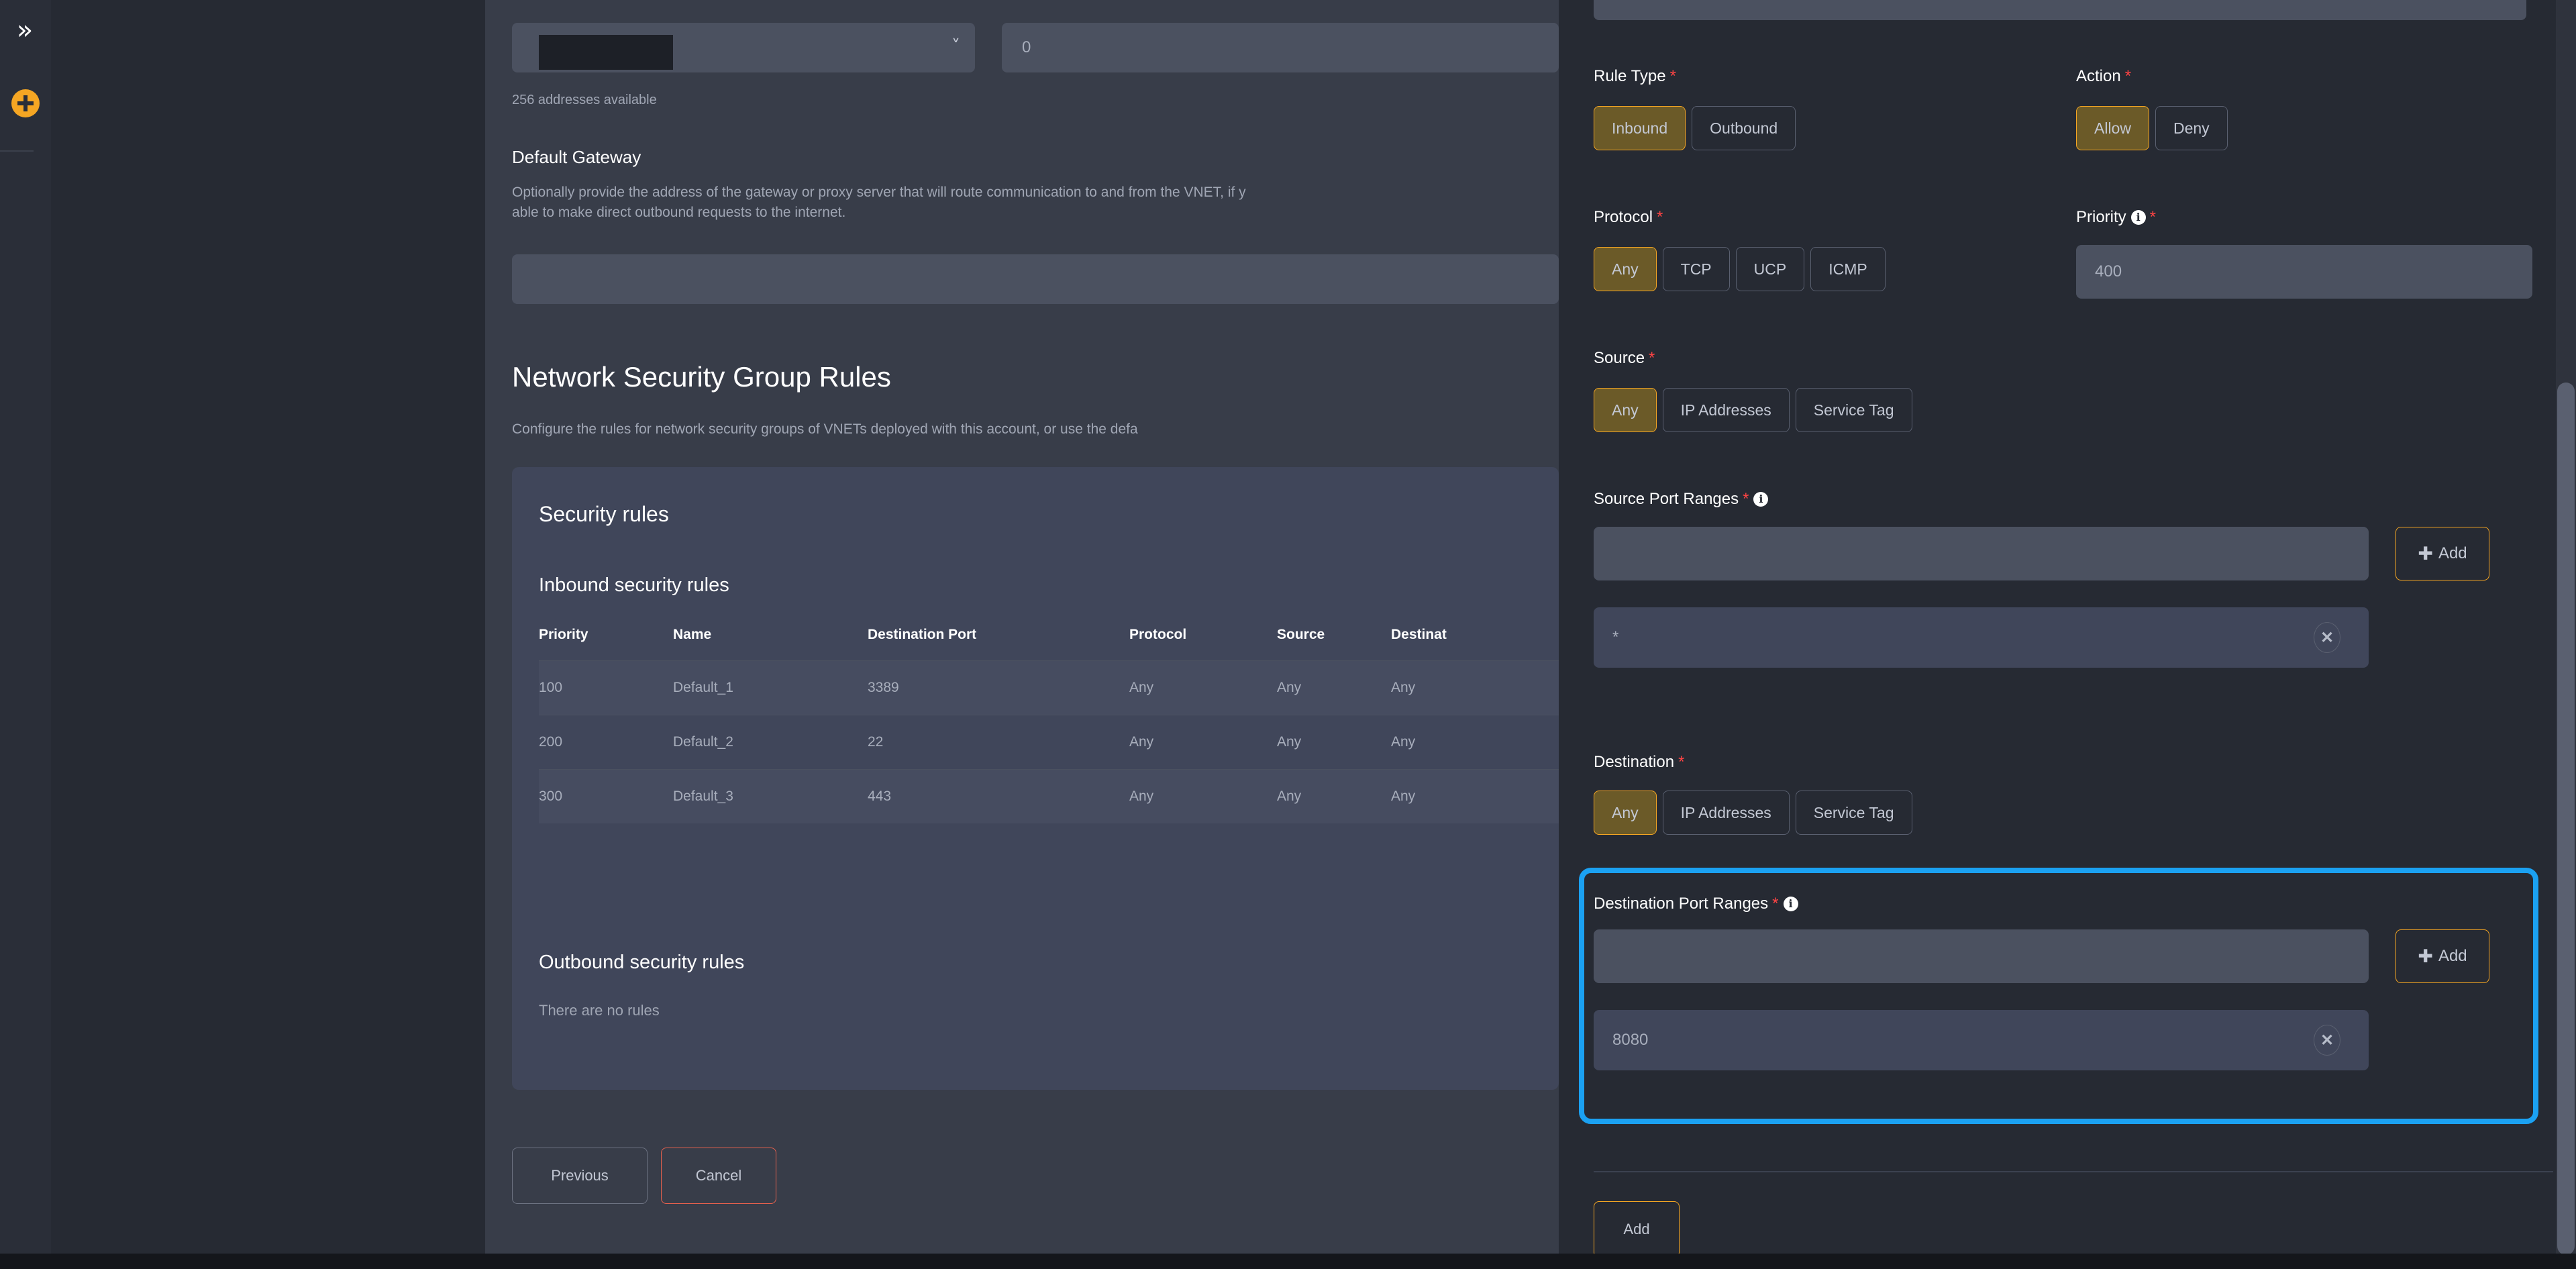 This screenshot has width=2576, height=1269. I want to click on source-segmented-control: Any IP Addresses Service Tag, so click(1753, 410).